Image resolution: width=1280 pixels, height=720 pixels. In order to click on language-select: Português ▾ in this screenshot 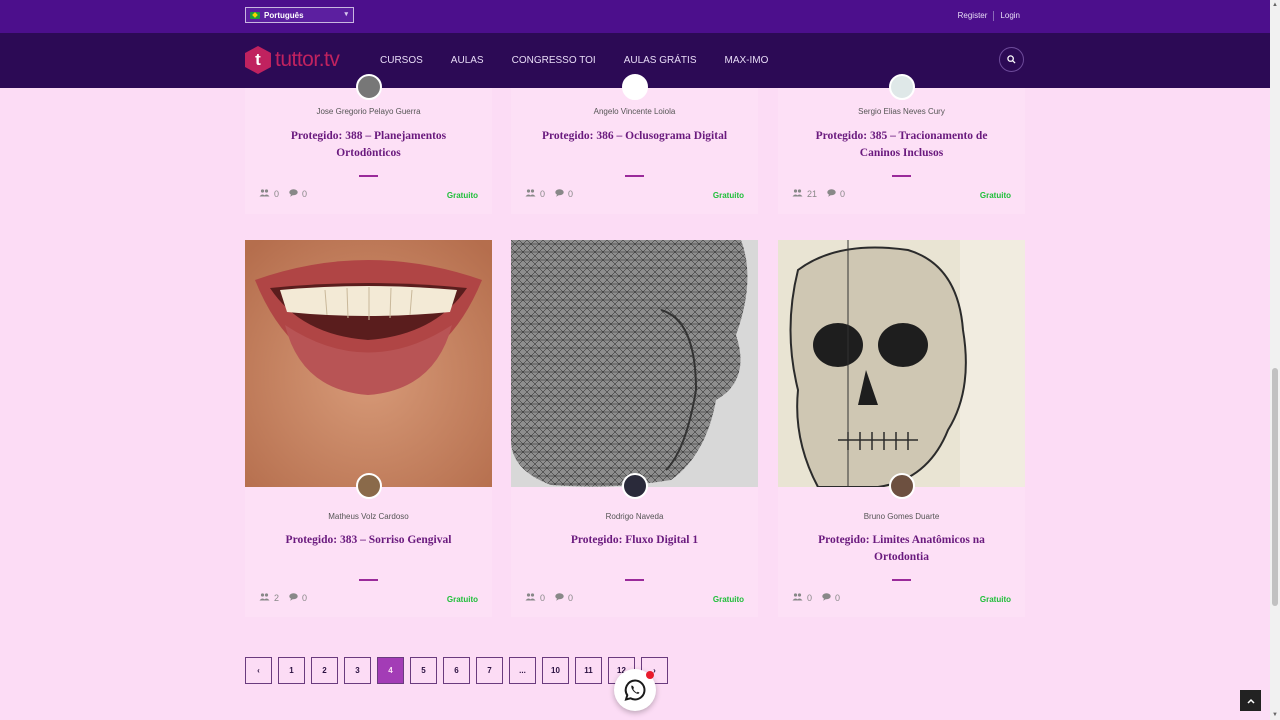, I will do `click(299, 15)`.